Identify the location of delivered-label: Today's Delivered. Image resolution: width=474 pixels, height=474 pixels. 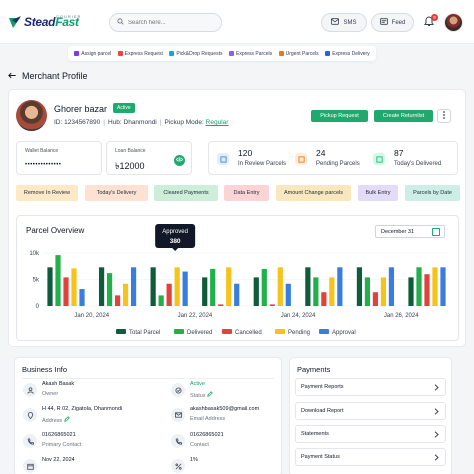
(418, 164).